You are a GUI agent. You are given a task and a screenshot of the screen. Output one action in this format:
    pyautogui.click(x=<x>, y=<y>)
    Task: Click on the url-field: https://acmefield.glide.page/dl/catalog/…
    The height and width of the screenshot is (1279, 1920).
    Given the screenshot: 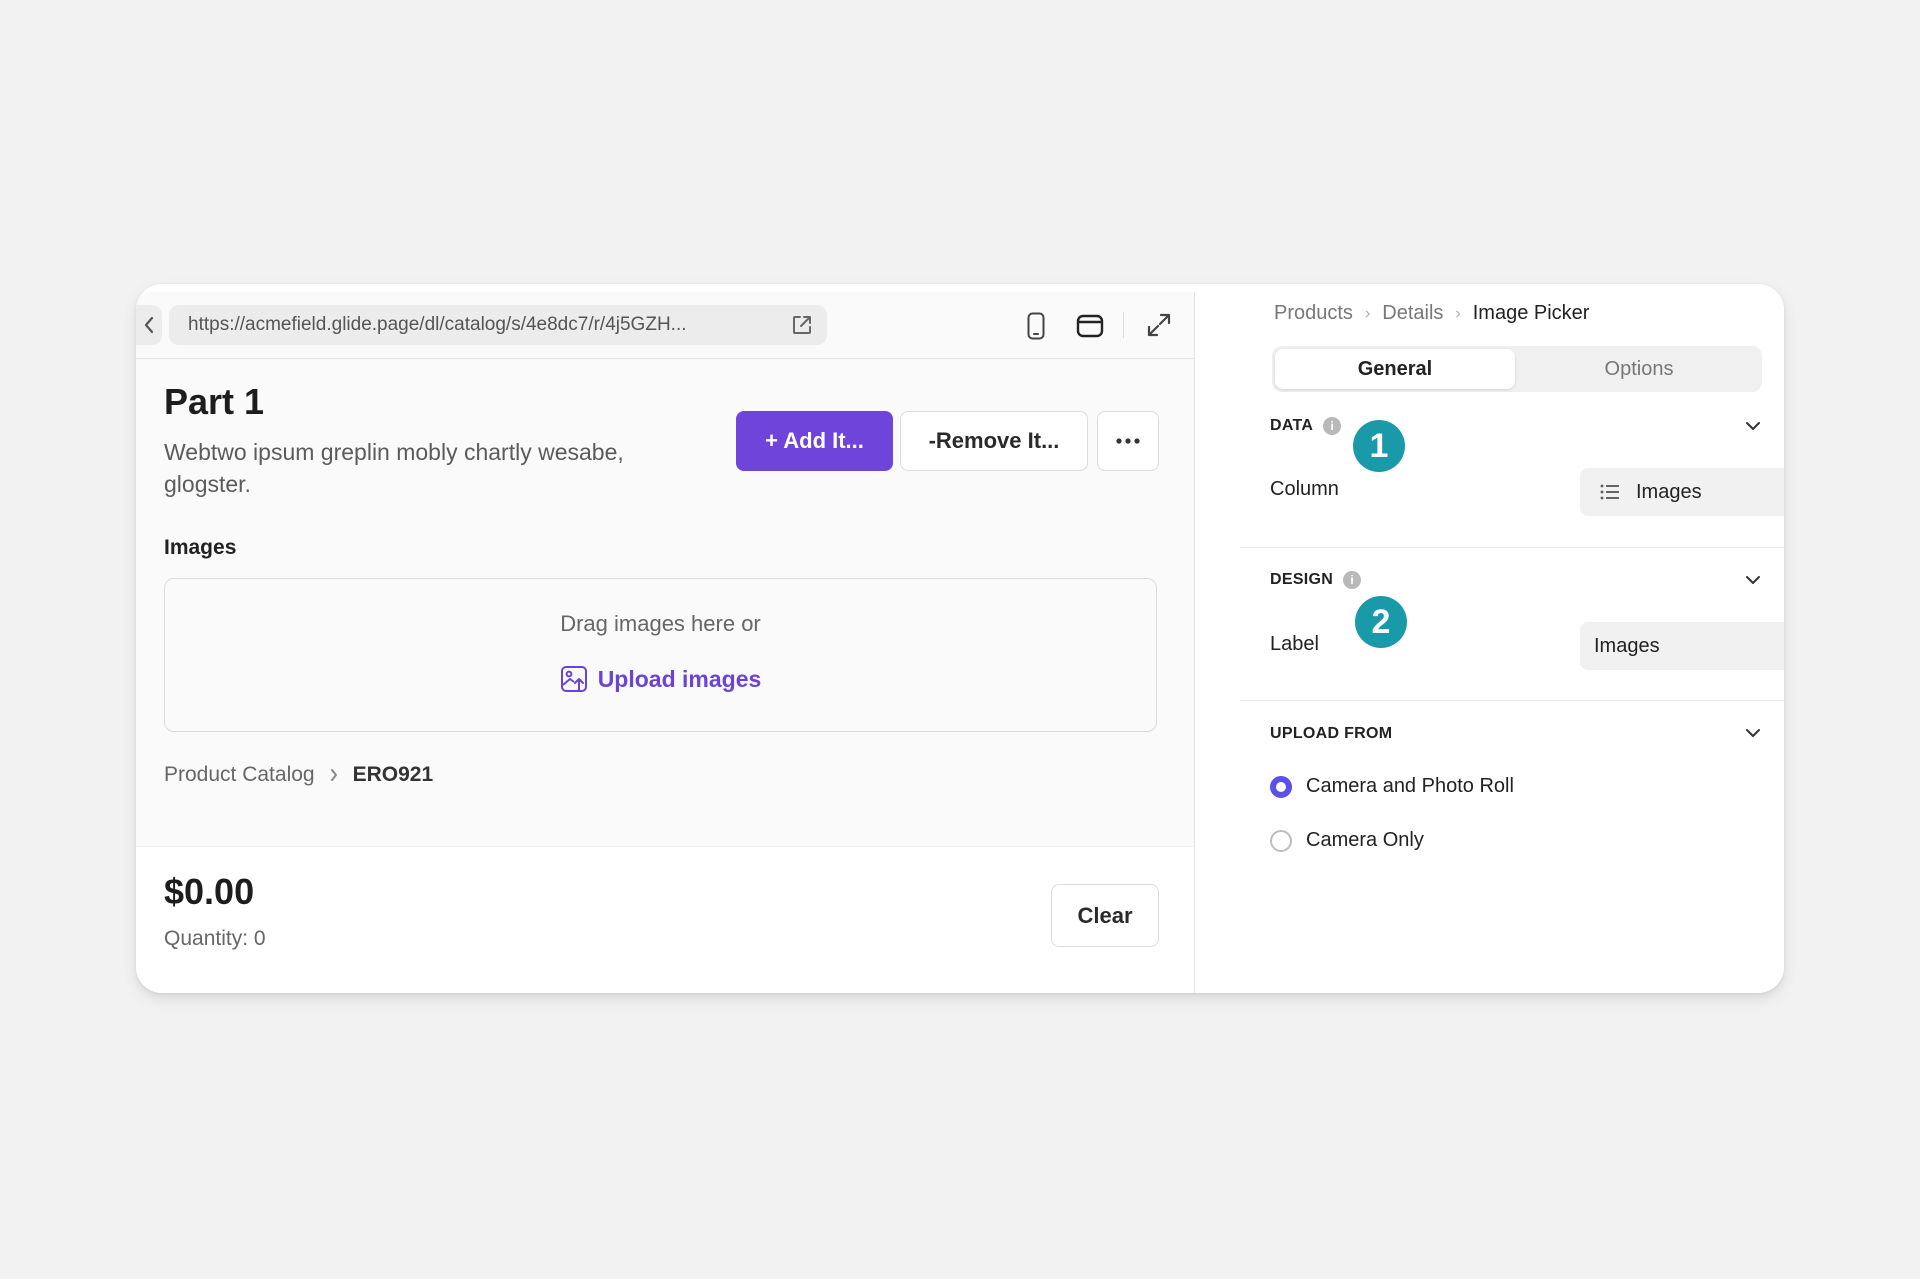 What is the action you would take?
    pyautogui.click(x=498, y=325)
    